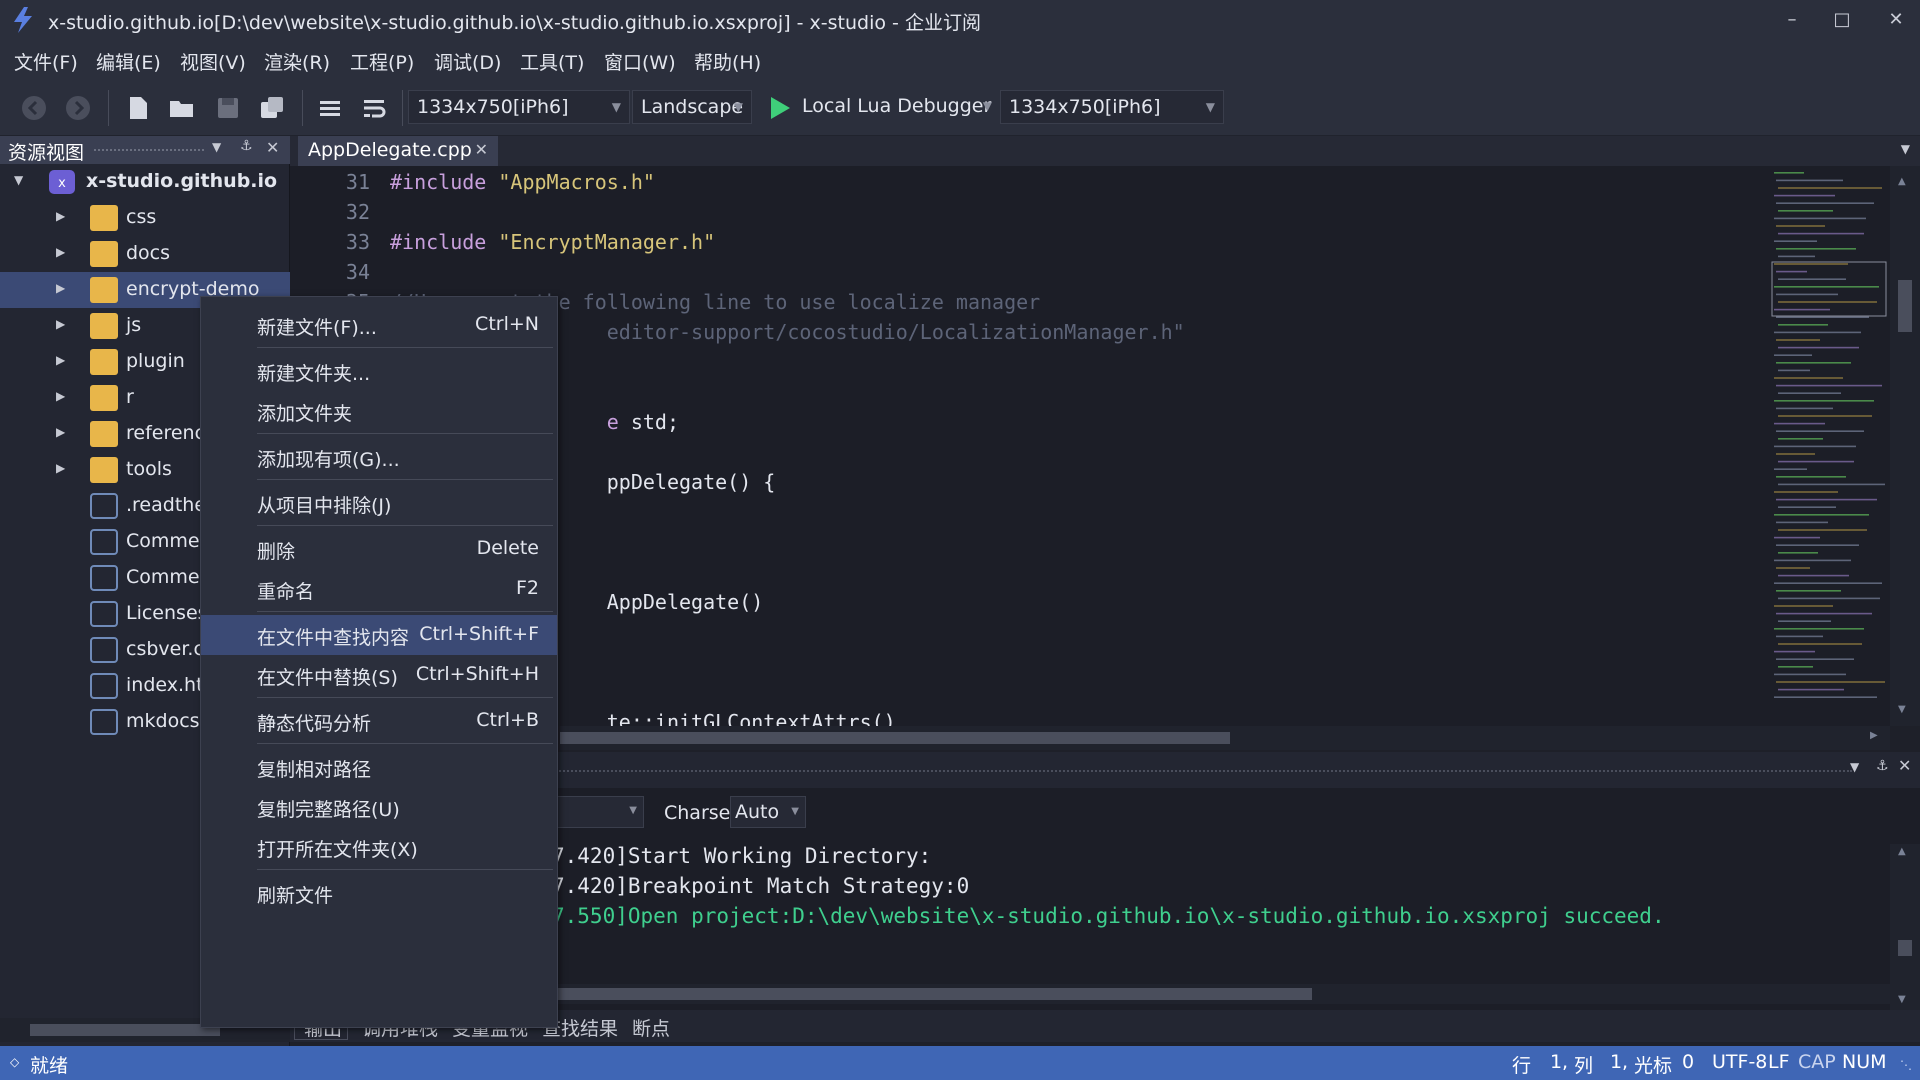  Describe the element at coordinates (78, 108) in the screenshot. I see `forward-icon` at that location.